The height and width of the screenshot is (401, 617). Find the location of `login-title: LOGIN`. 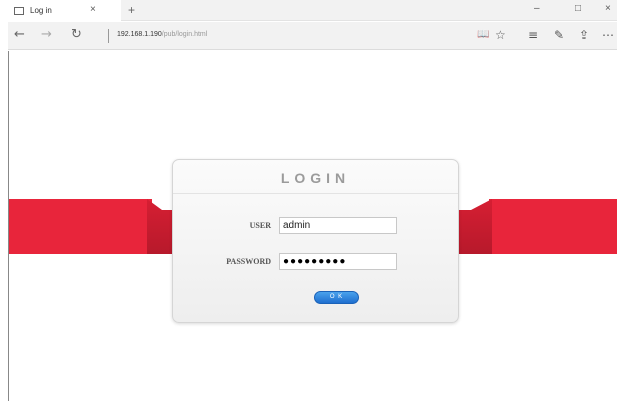

login-title: LOGIN is located at coordinates (315, 177).